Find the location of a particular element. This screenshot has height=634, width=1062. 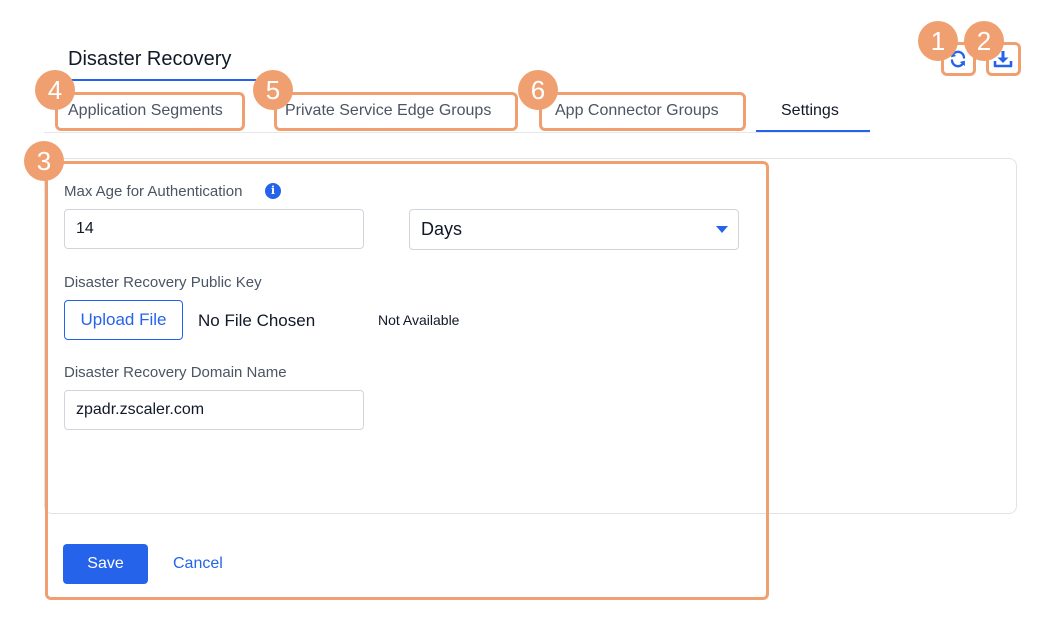

save-button: Save is located at coordinates (105, 564).